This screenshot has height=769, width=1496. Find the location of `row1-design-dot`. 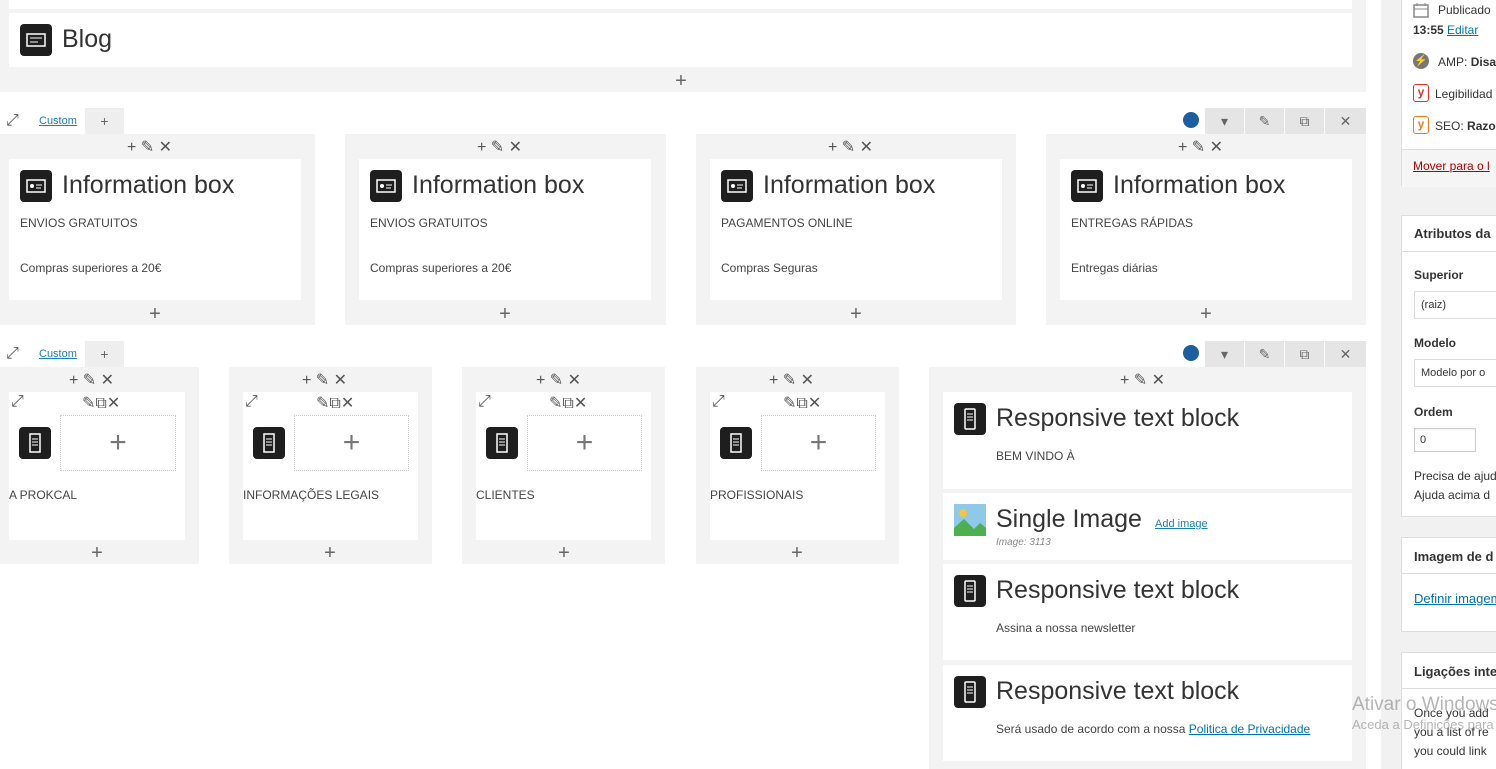

row1-design-dot is located at coordinates (1191, 120).